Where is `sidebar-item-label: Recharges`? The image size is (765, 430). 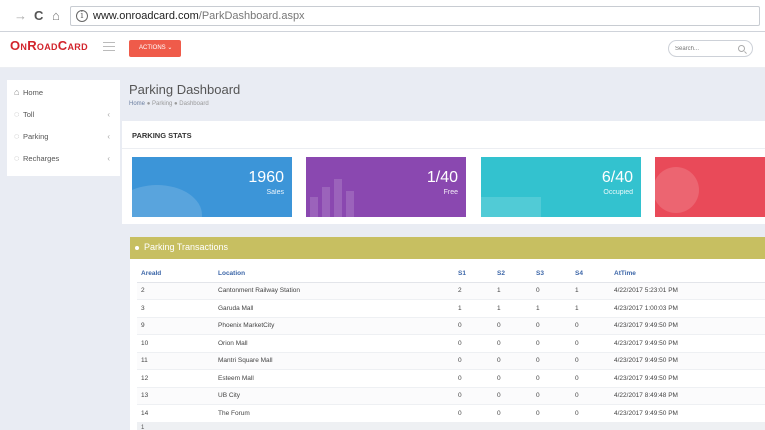
sidebar-item-label: Recharges is located at coordinates (41, 158).